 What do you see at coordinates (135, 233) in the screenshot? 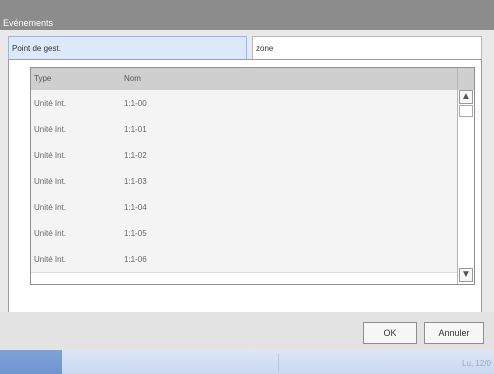
I see `row-name: 1:1-05` at bounding box center [135, 233].